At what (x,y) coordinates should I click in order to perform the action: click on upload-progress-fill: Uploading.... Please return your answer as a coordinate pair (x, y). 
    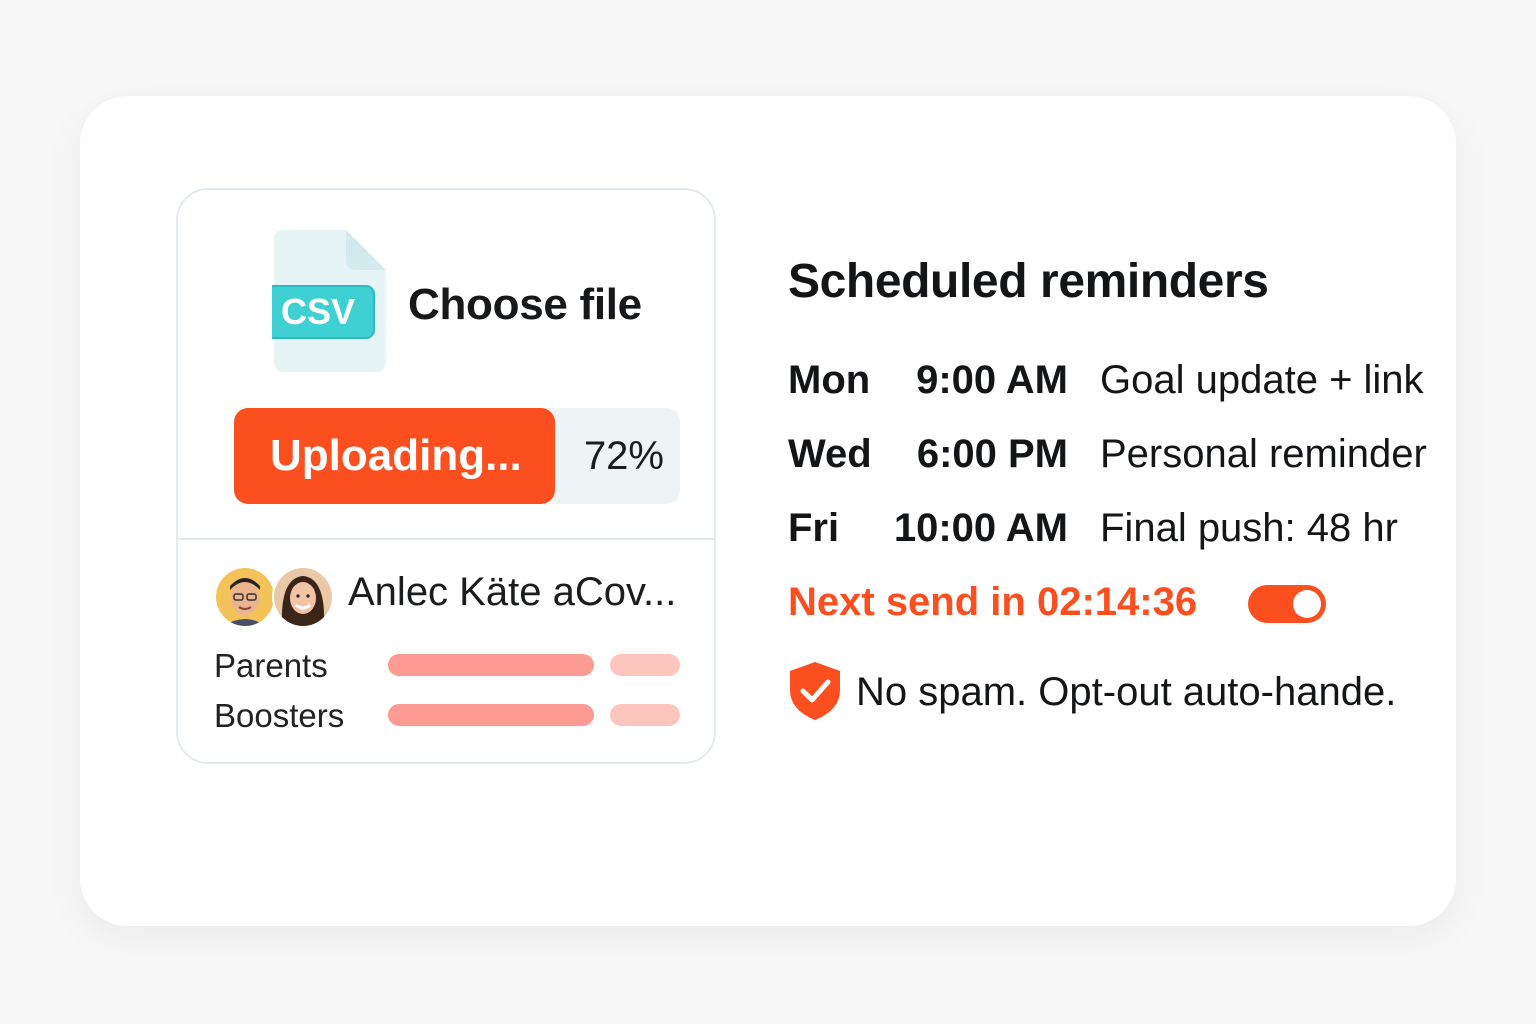
    Looking at the image, I should click on (395, 456).